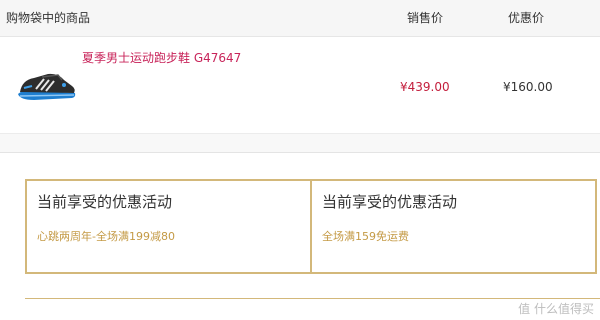  What do you see at coordinates (46, 84) in the screenshot?
I see `running-shoe-icon` at bounding box center [46, 84].